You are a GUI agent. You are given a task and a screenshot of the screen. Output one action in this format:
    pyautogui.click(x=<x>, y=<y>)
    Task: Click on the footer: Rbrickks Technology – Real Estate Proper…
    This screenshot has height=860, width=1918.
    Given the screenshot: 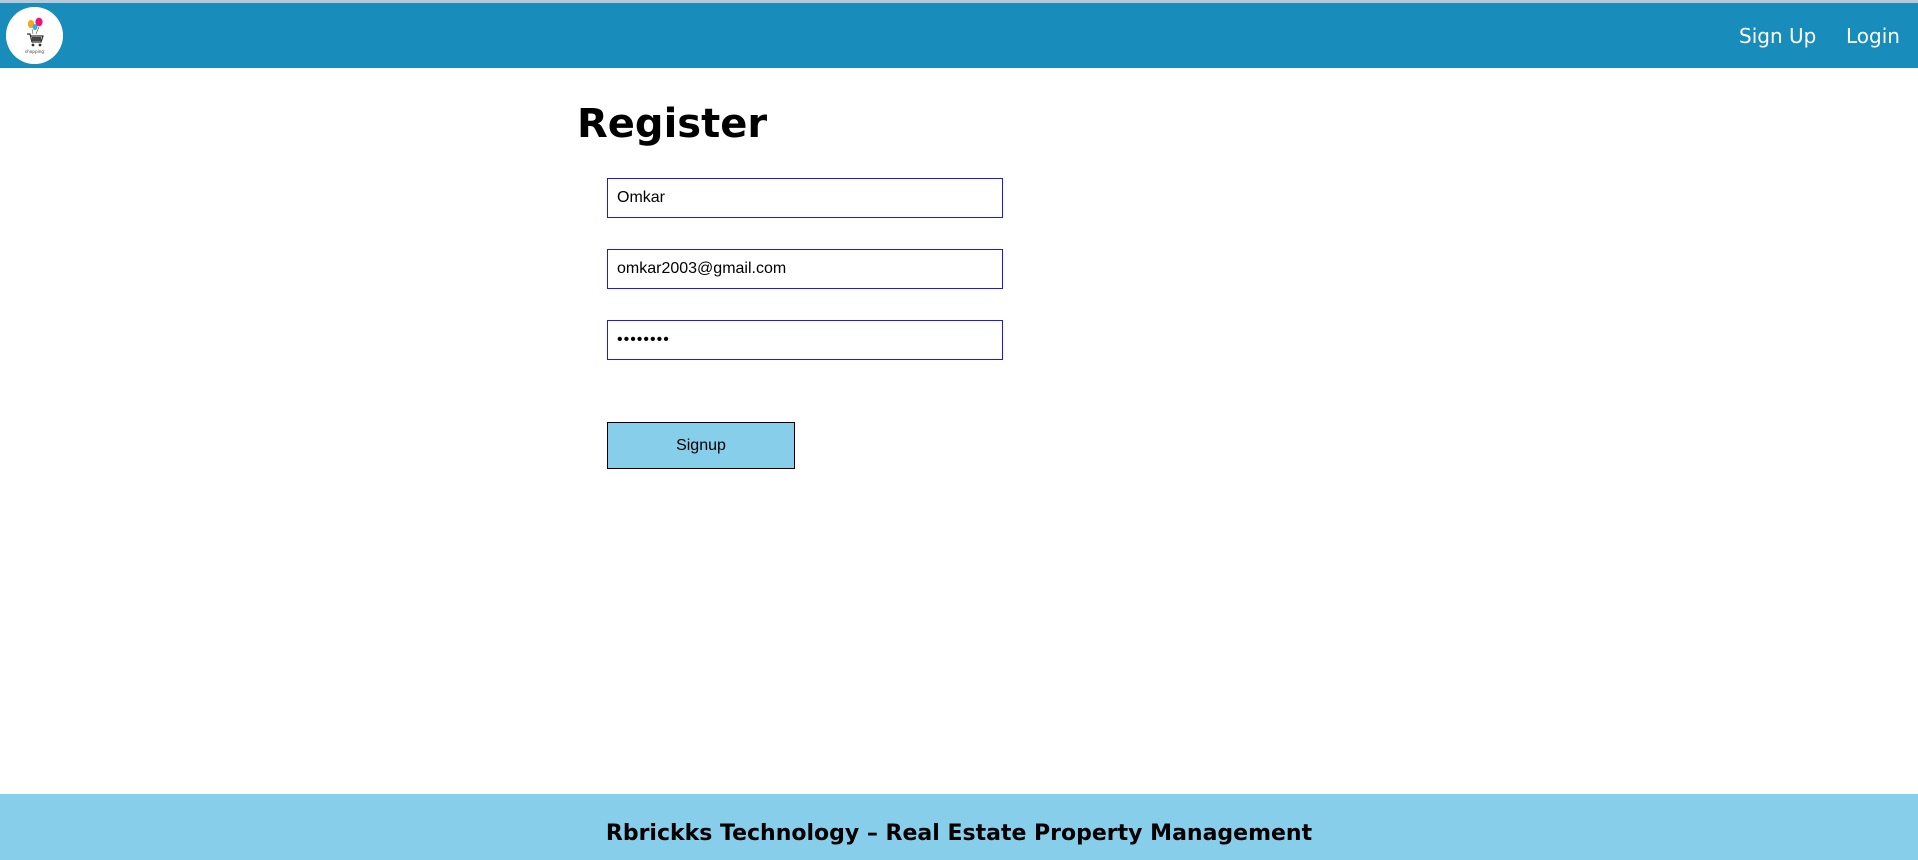 What is the action you would take?
    pyautogui.click(x=959, y=827)
    